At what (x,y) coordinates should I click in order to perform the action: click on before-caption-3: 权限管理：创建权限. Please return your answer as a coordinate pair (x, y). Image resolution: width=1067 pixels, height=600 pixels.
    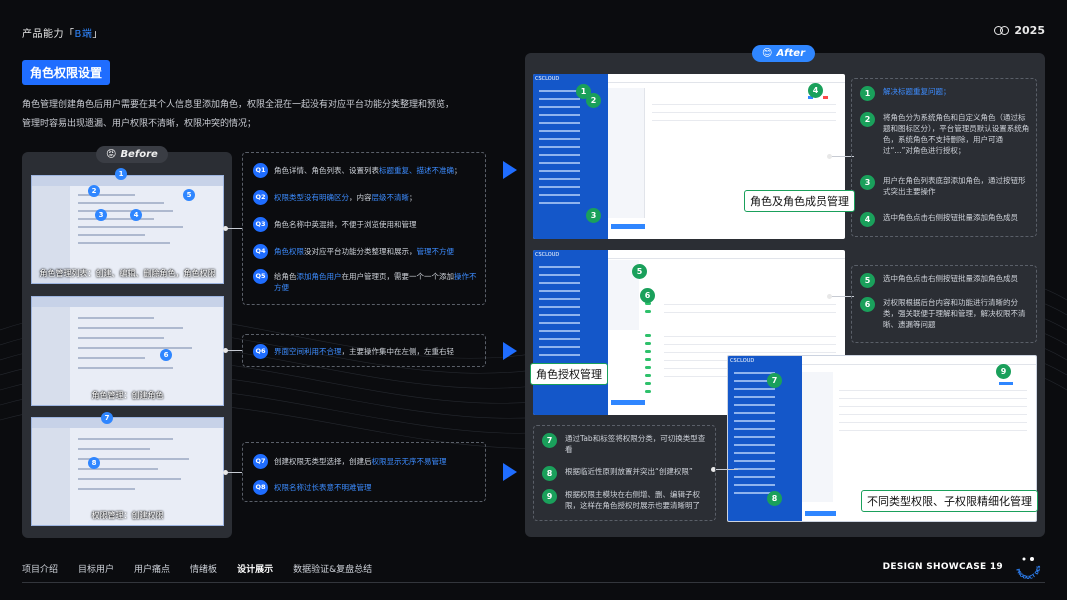
    Looking at the image, I should click on (127, 515).